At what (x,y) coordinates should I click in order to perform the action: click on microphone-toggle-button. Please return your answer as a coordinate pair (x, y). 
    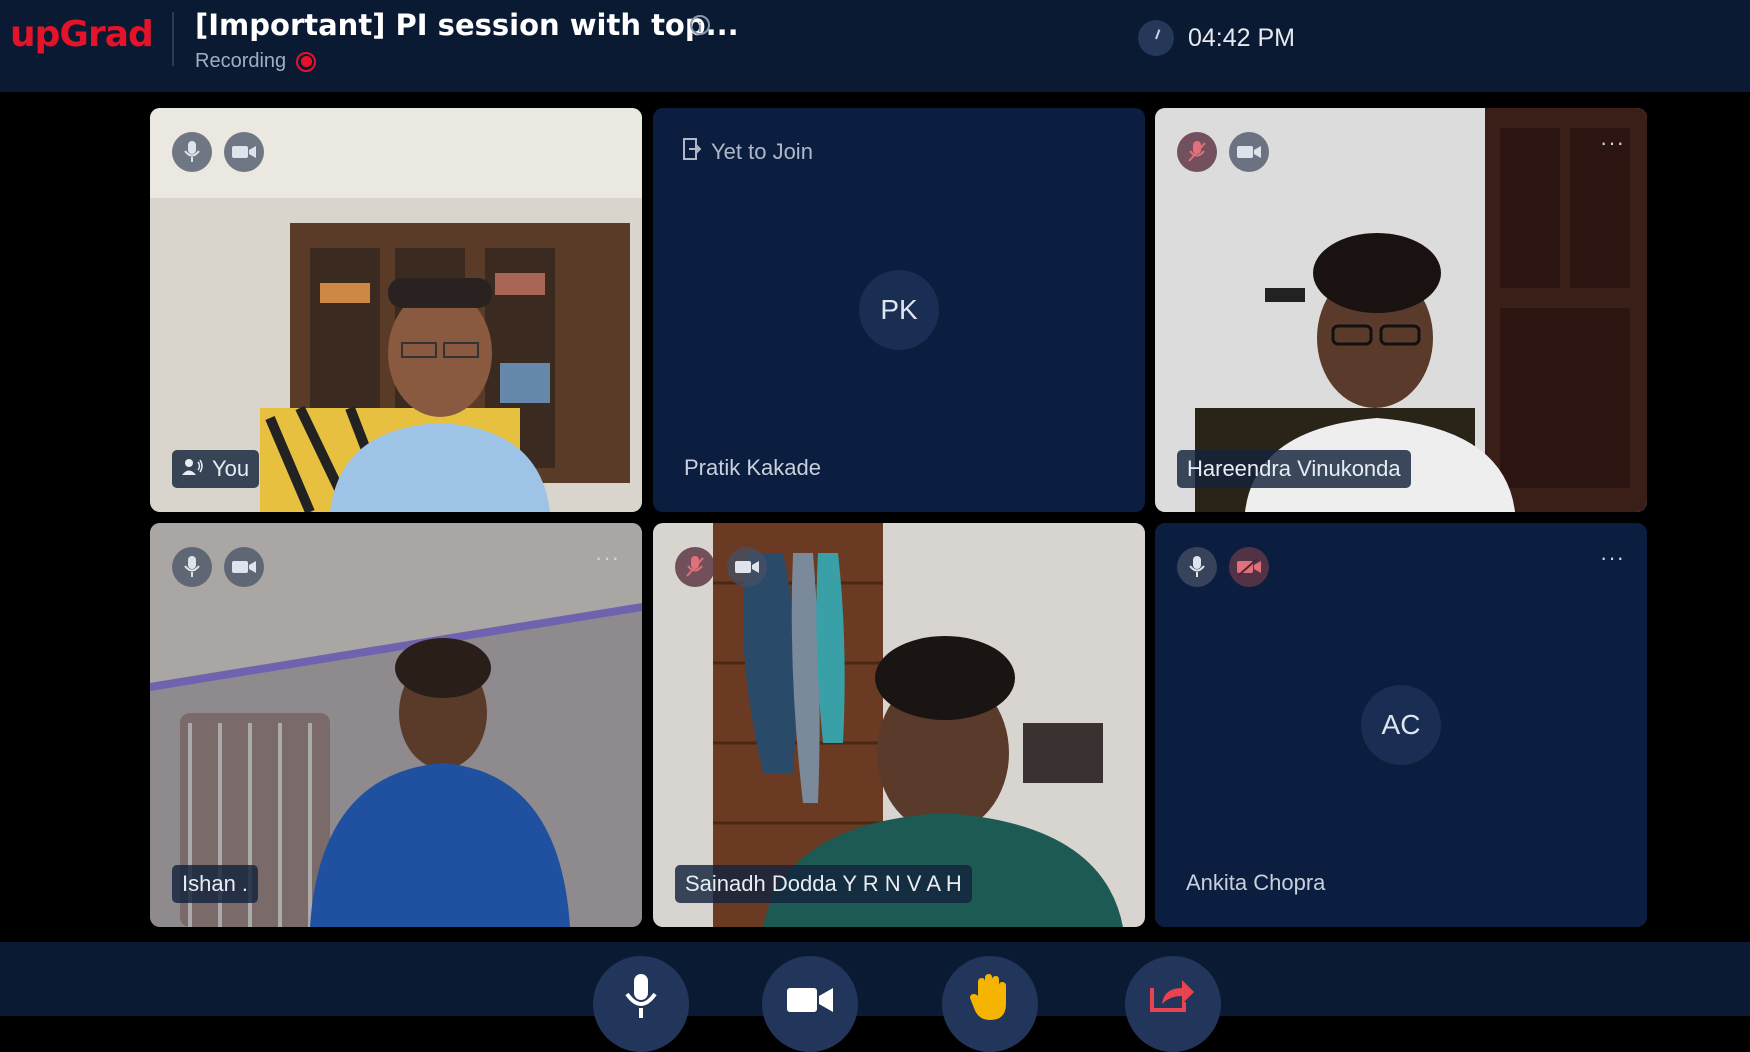
    Looking at the image, I should click on (641, 1004).